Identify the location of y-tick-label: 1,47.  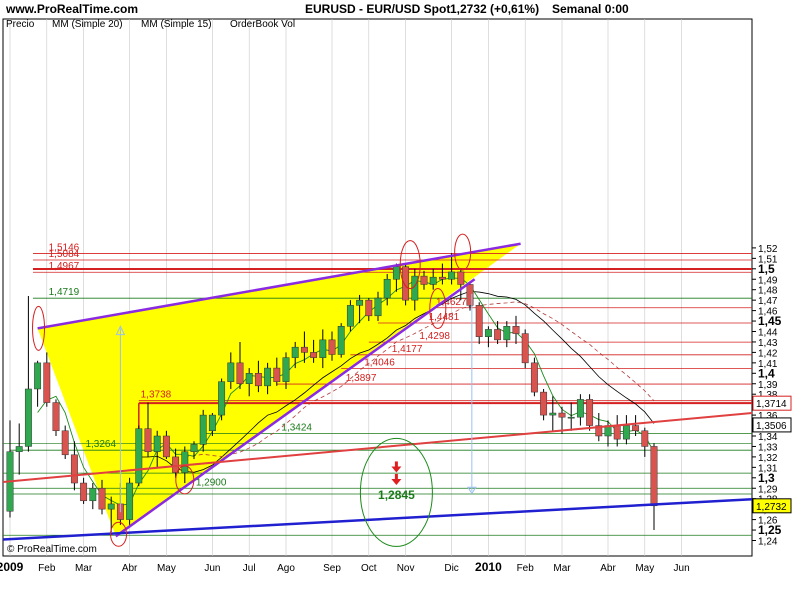
(768, 301).